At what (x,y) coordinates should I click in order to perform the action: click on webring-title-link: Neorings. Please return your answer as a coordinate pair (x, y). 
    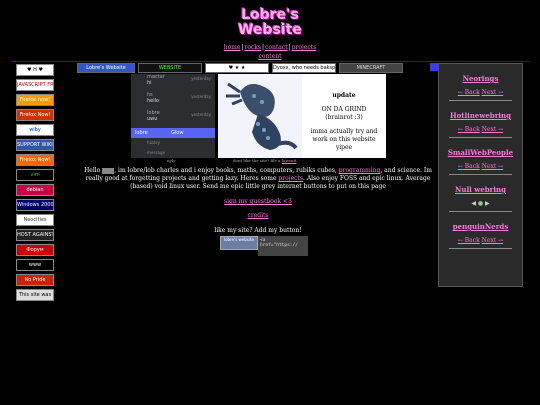
    Looking at the image, I should click on (481, 78).